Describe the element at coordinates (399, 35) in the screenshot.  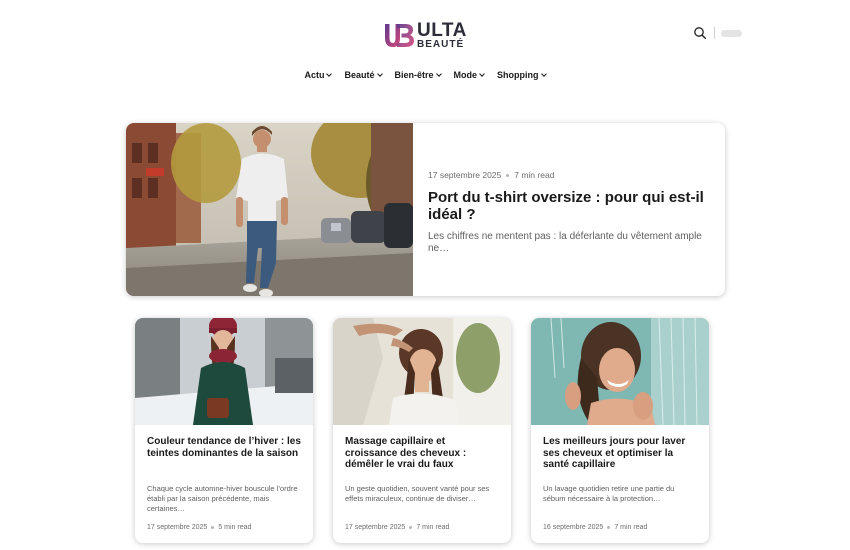
I see `logo-mark-icon` at that location.